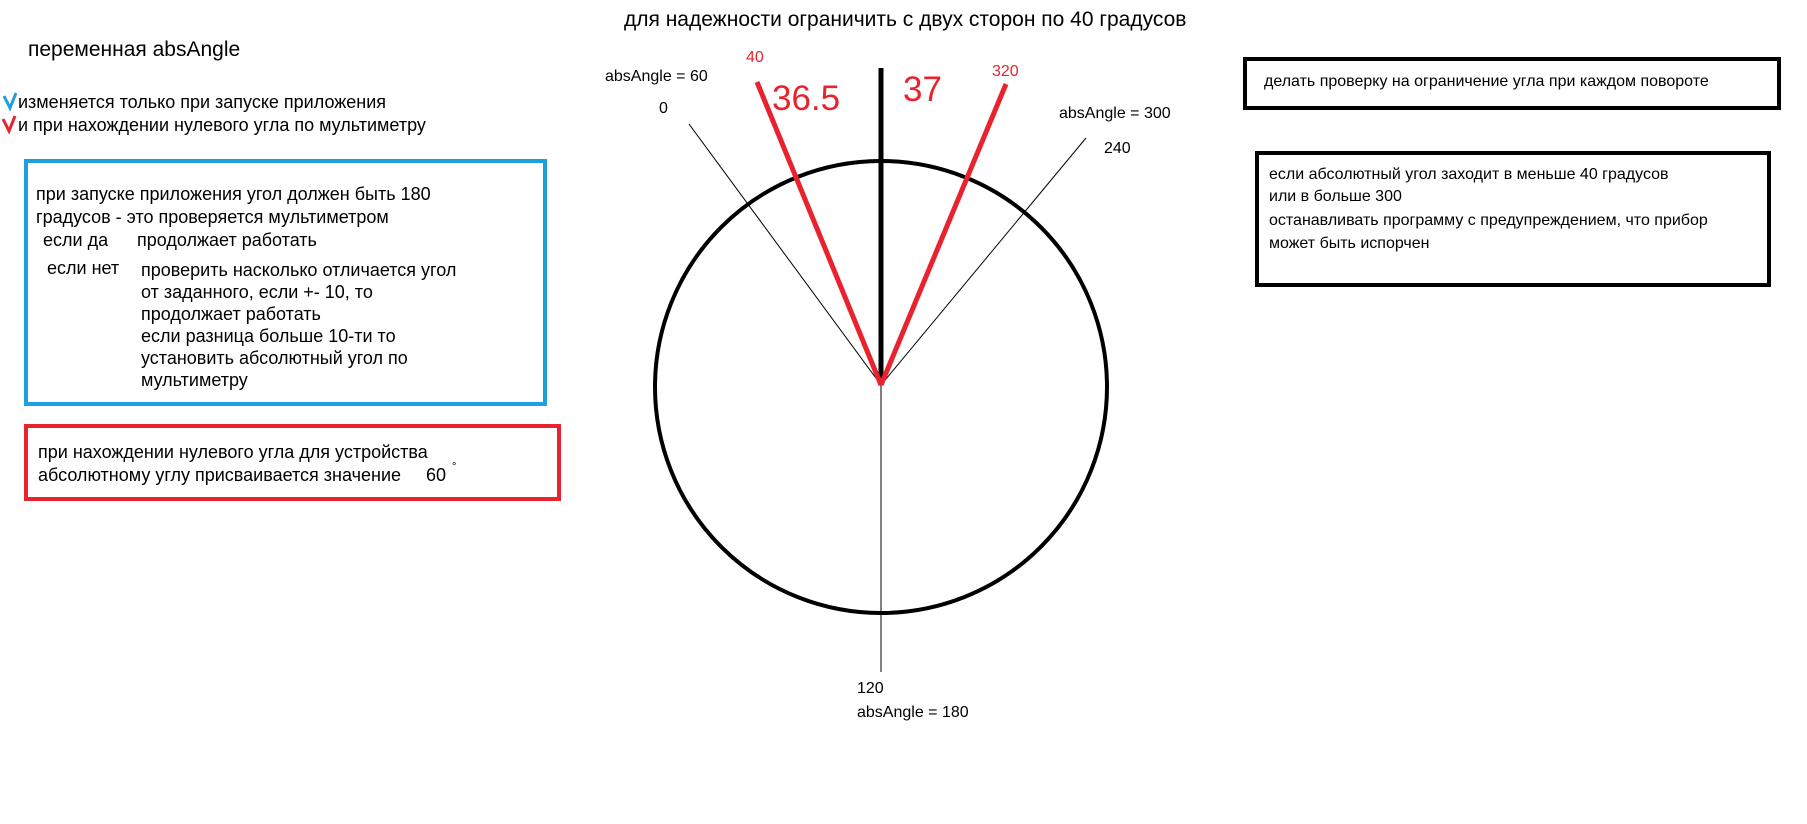  What do you see at coordinates (194, 380) in the screenshot?
I see `no-text-line: мультиметру` at bounding box center [194, 380].